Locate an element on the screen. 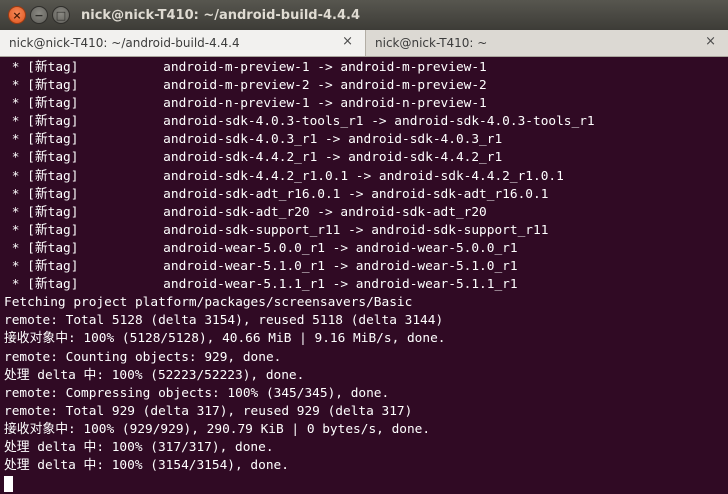 The image size is (728, 494). window-title: nick@nick-T410: ~/android-build-4.4.4 is located at coordinates (220, 15).